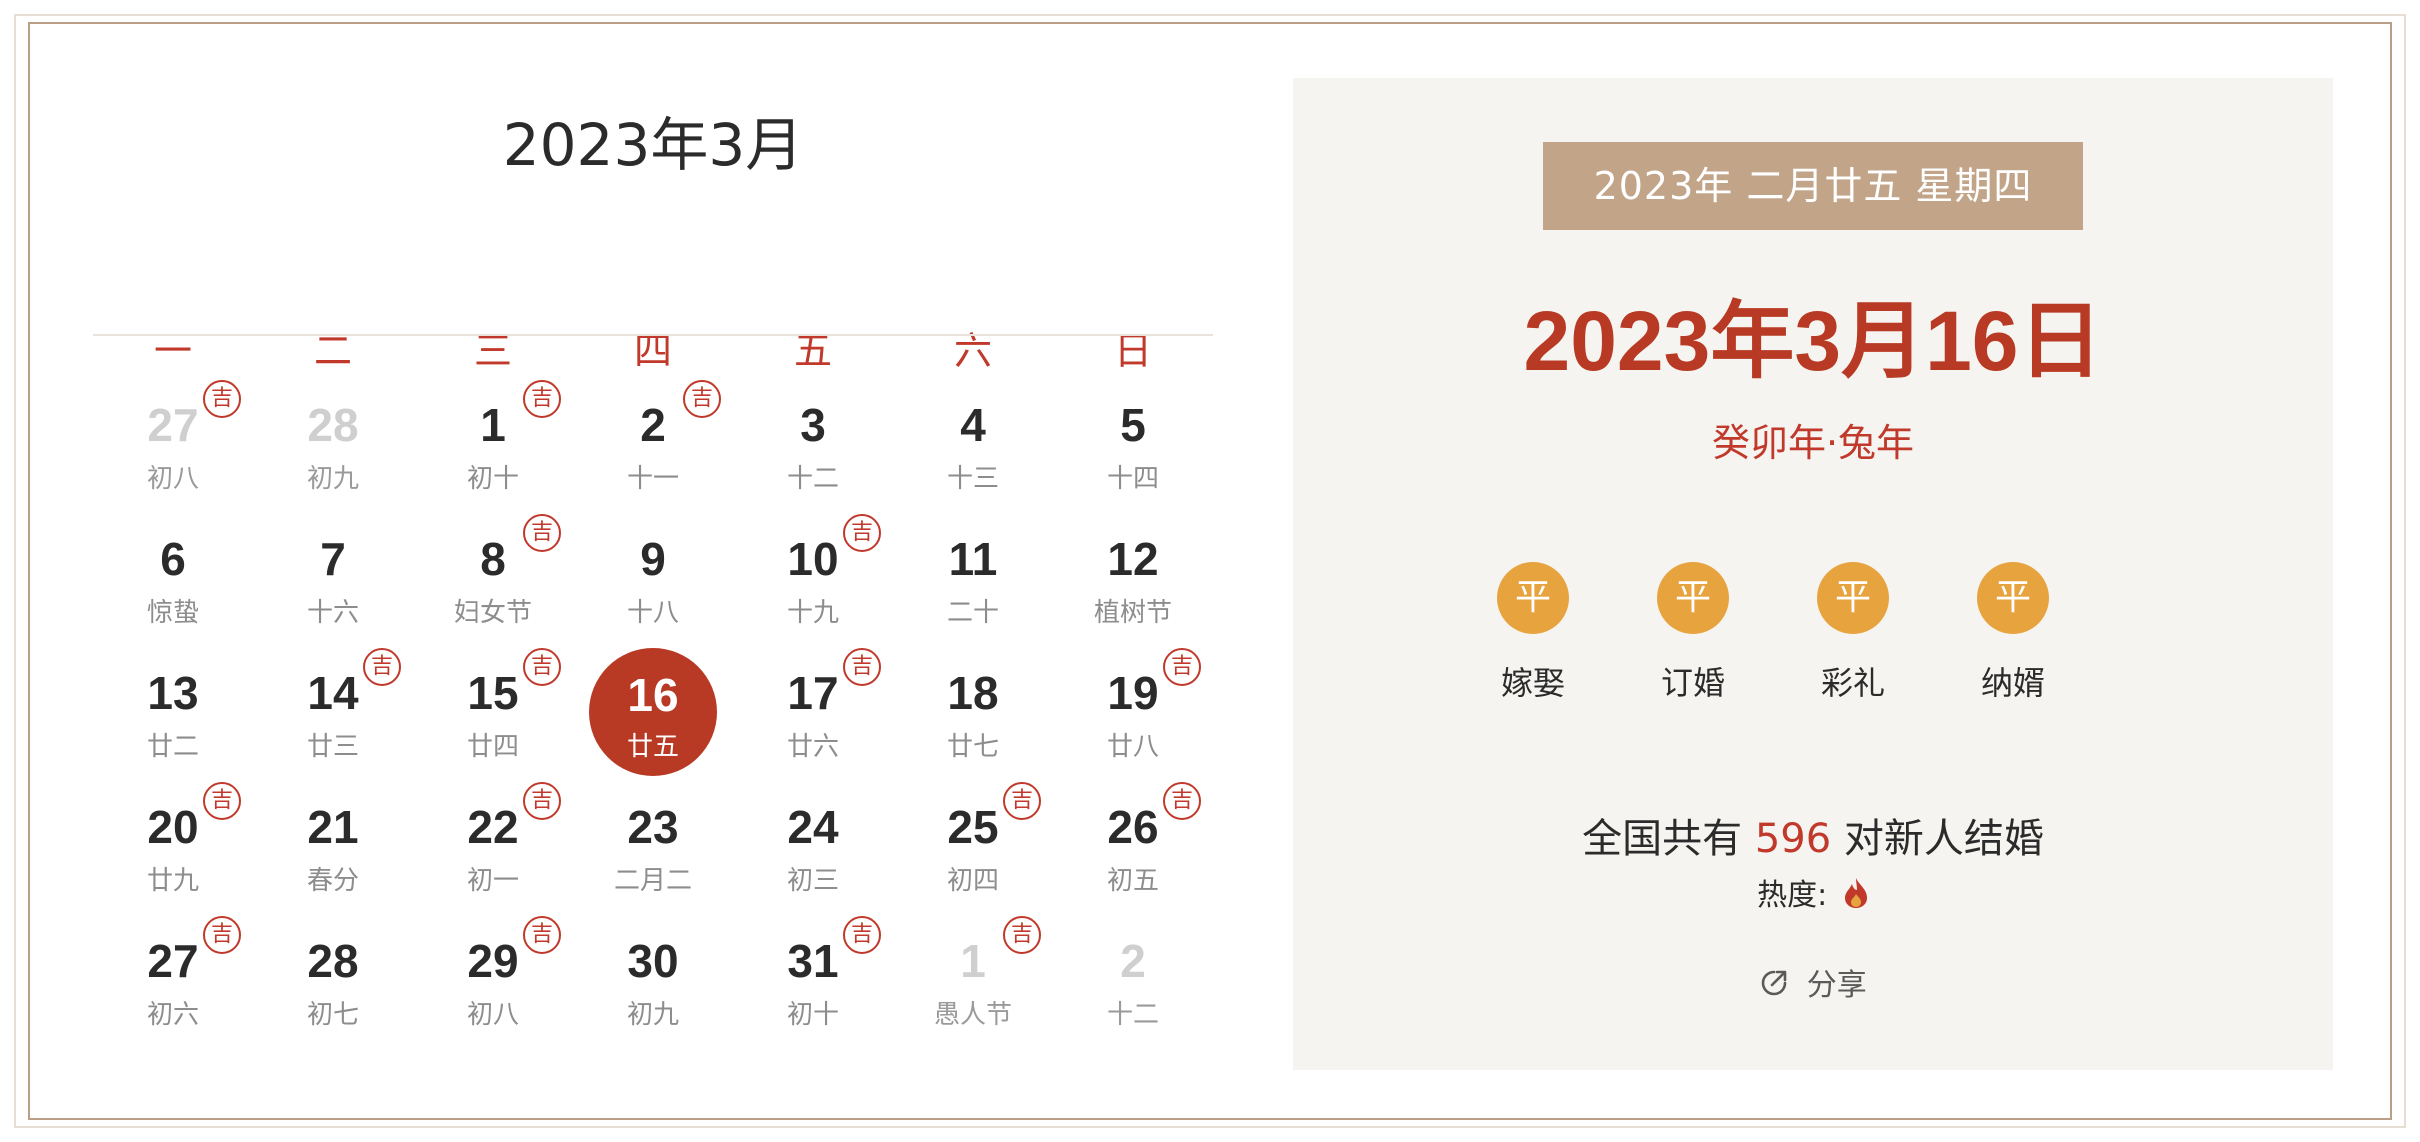 The height and width of the screenshot is (1142, 2420). I want to click on day-cell: 31 初十吉, so click(813, 979).